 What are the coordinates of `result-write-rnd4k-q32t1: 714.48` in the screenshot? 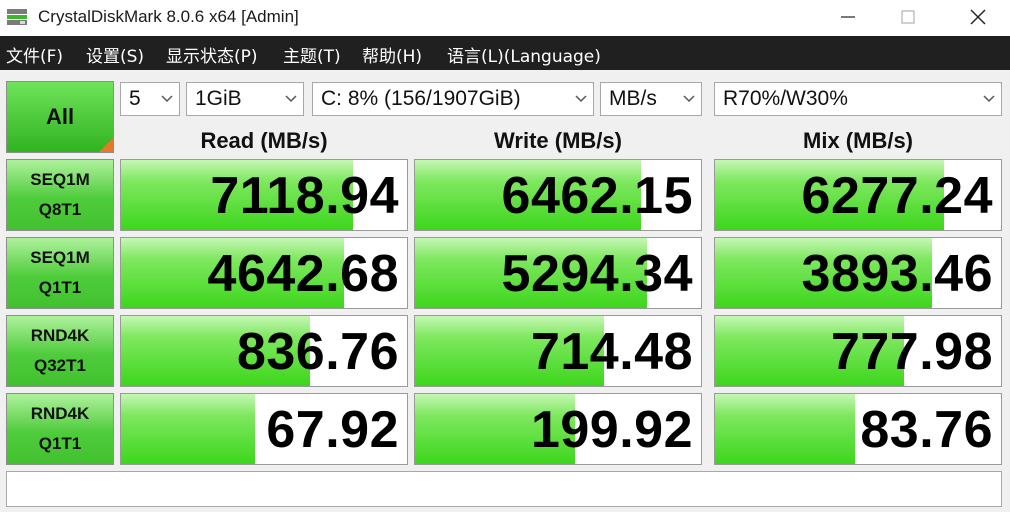 It's located at (558, 351).